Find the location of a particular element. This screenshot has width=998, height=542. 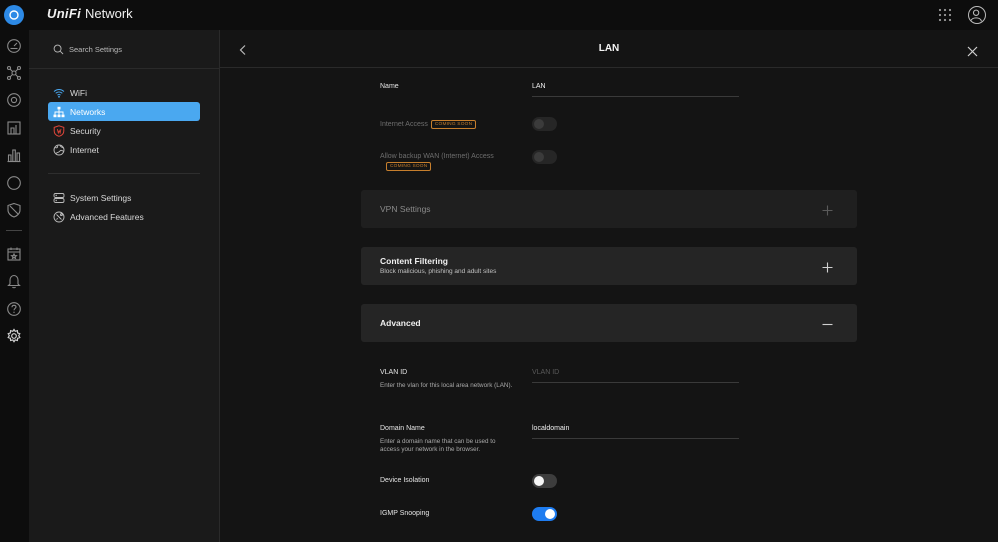

brand-product: Network is located at coordinates (109, 13).